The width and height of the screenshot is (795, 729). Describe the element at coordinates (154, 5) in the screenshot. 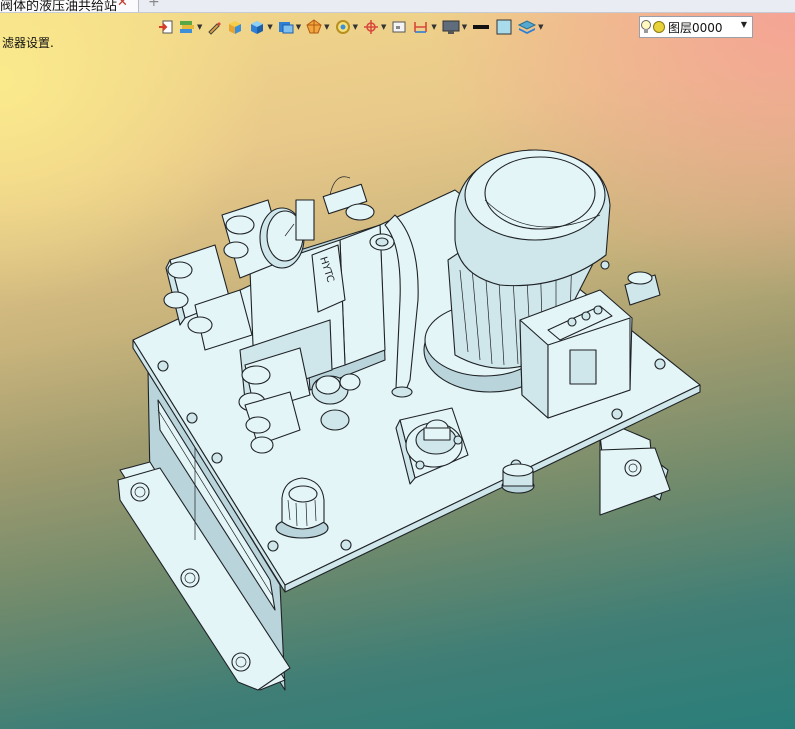

I see `add-tab-icon: +` at that location.